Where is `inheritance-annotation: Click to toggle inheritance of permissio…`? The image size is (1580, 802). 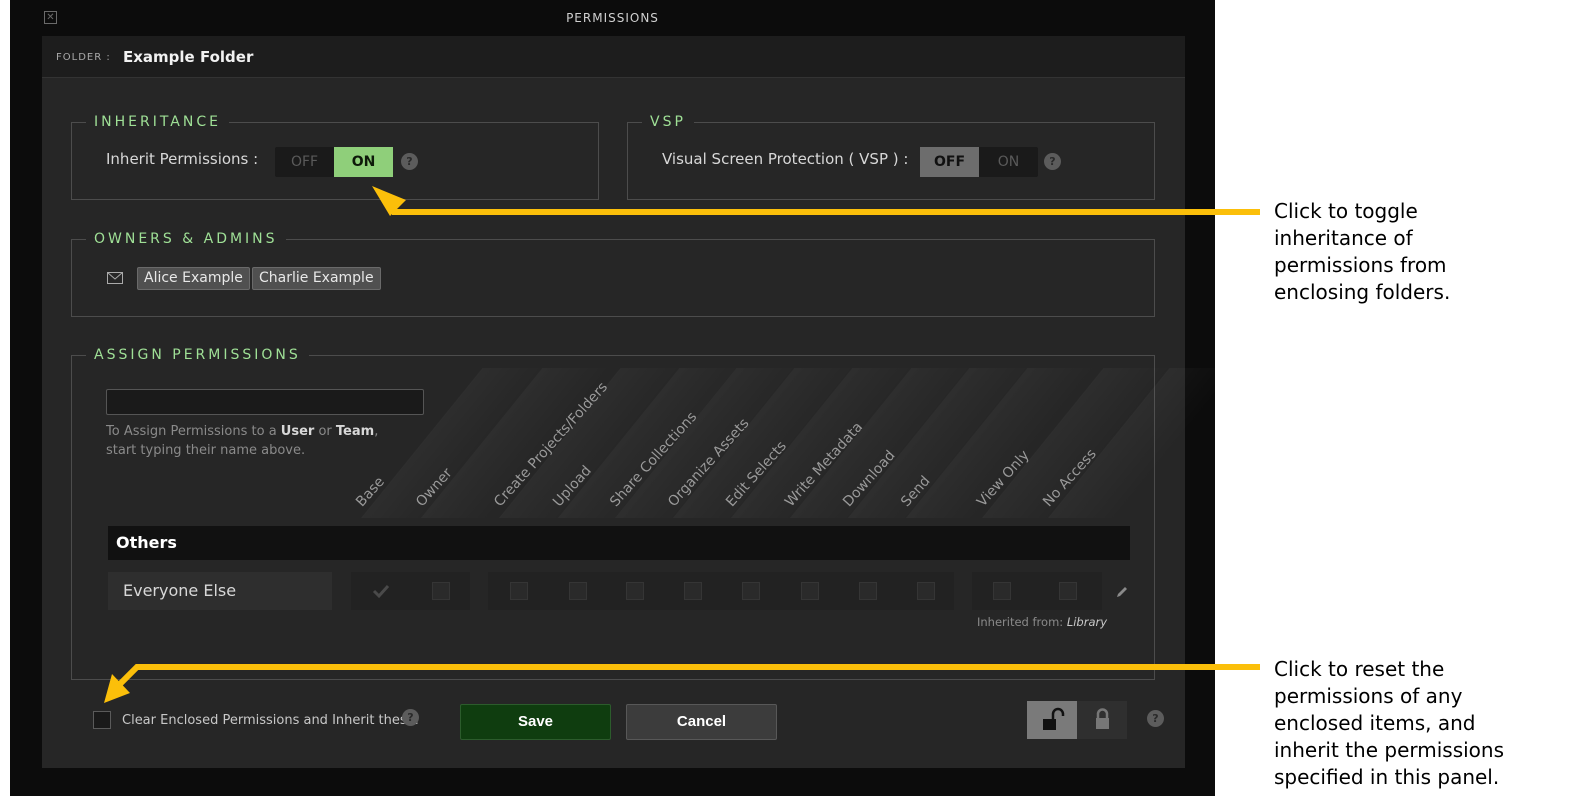
inheritance-annotation: Click to toggle inheritance of permissio… is located at coordinates (1362, 251).